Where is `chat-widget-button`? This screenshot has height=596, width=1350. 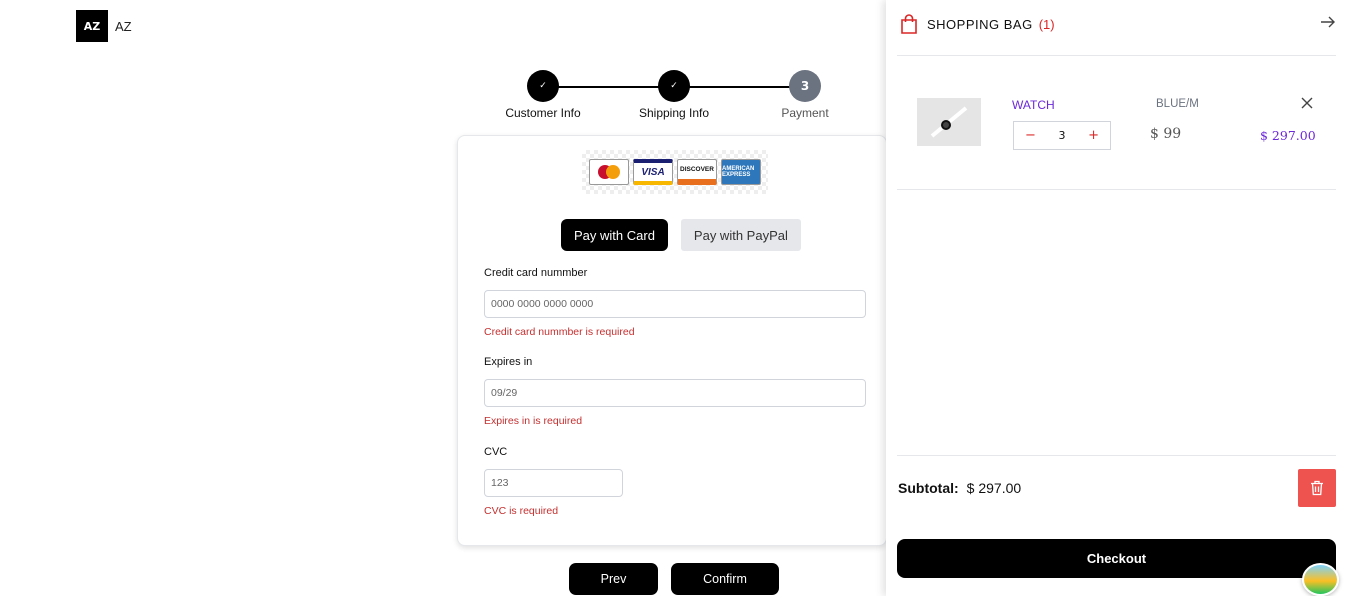 chat-widget-button is located at coordinates (1320, 579).